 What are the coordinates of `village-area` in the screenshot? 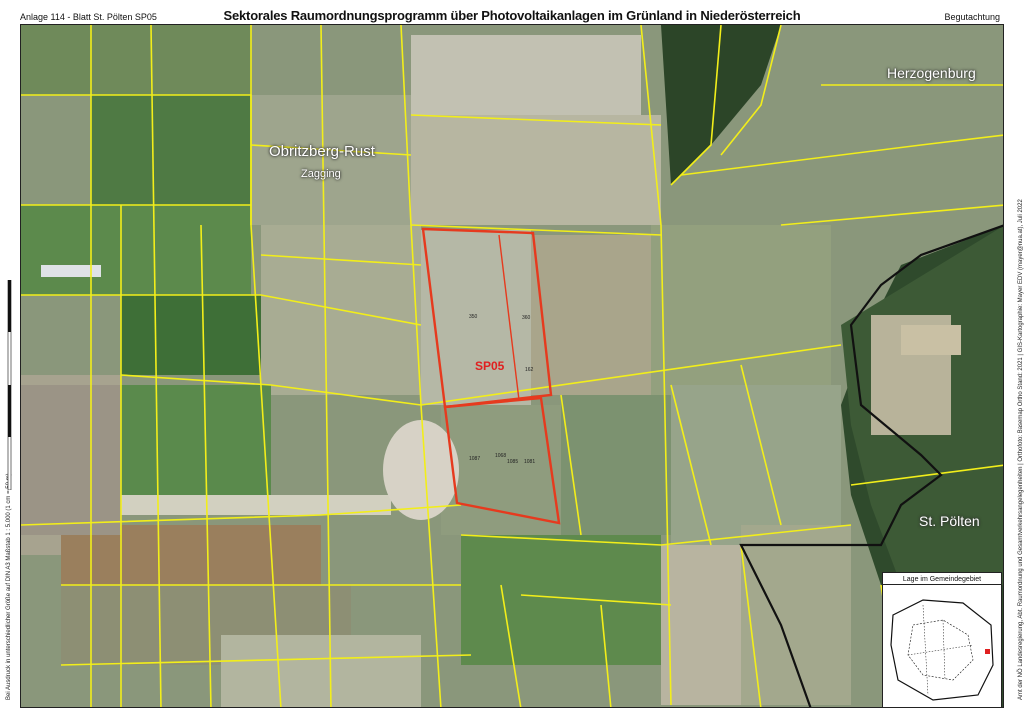 It's located at (71, 460).